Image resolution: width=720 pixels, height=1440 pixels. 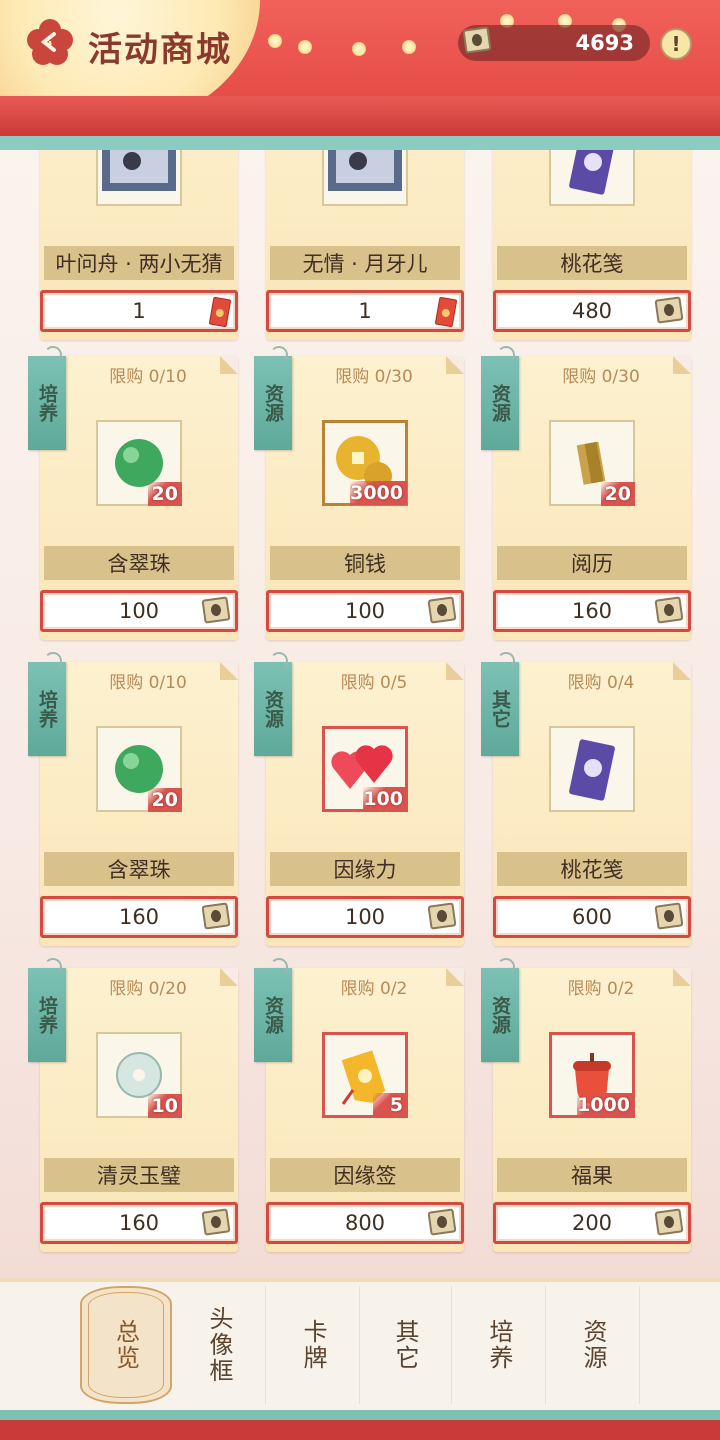 I want to click on item-price: 200, so click(x=592, y=1223).